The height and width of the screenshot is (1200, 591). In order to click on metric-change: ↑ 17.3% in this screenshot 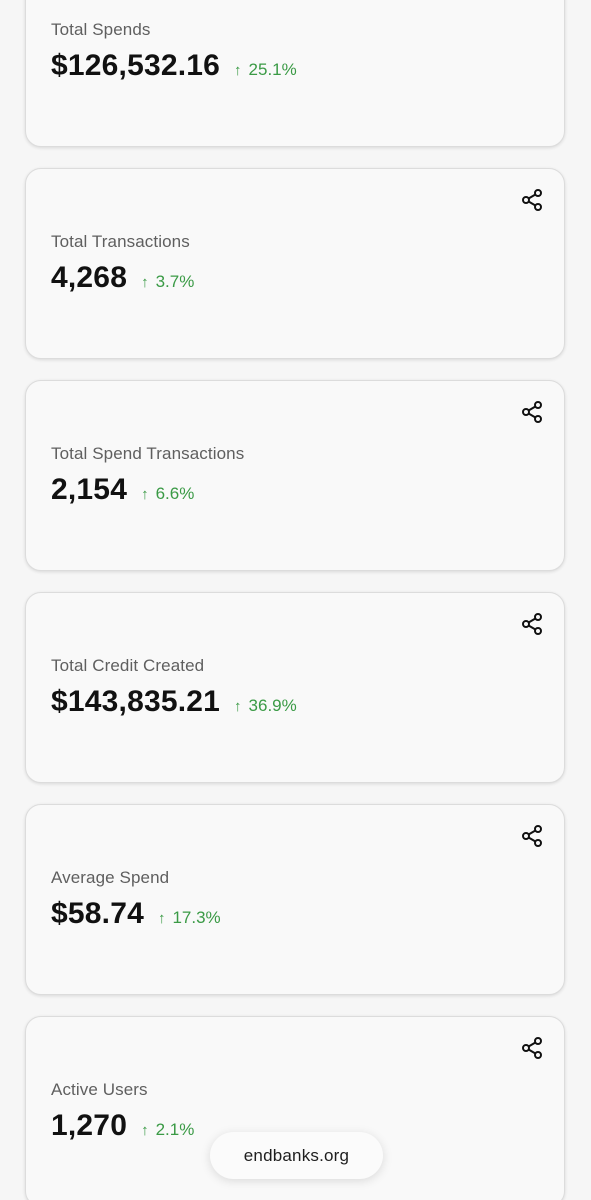, I will do `click(189, 918)`.